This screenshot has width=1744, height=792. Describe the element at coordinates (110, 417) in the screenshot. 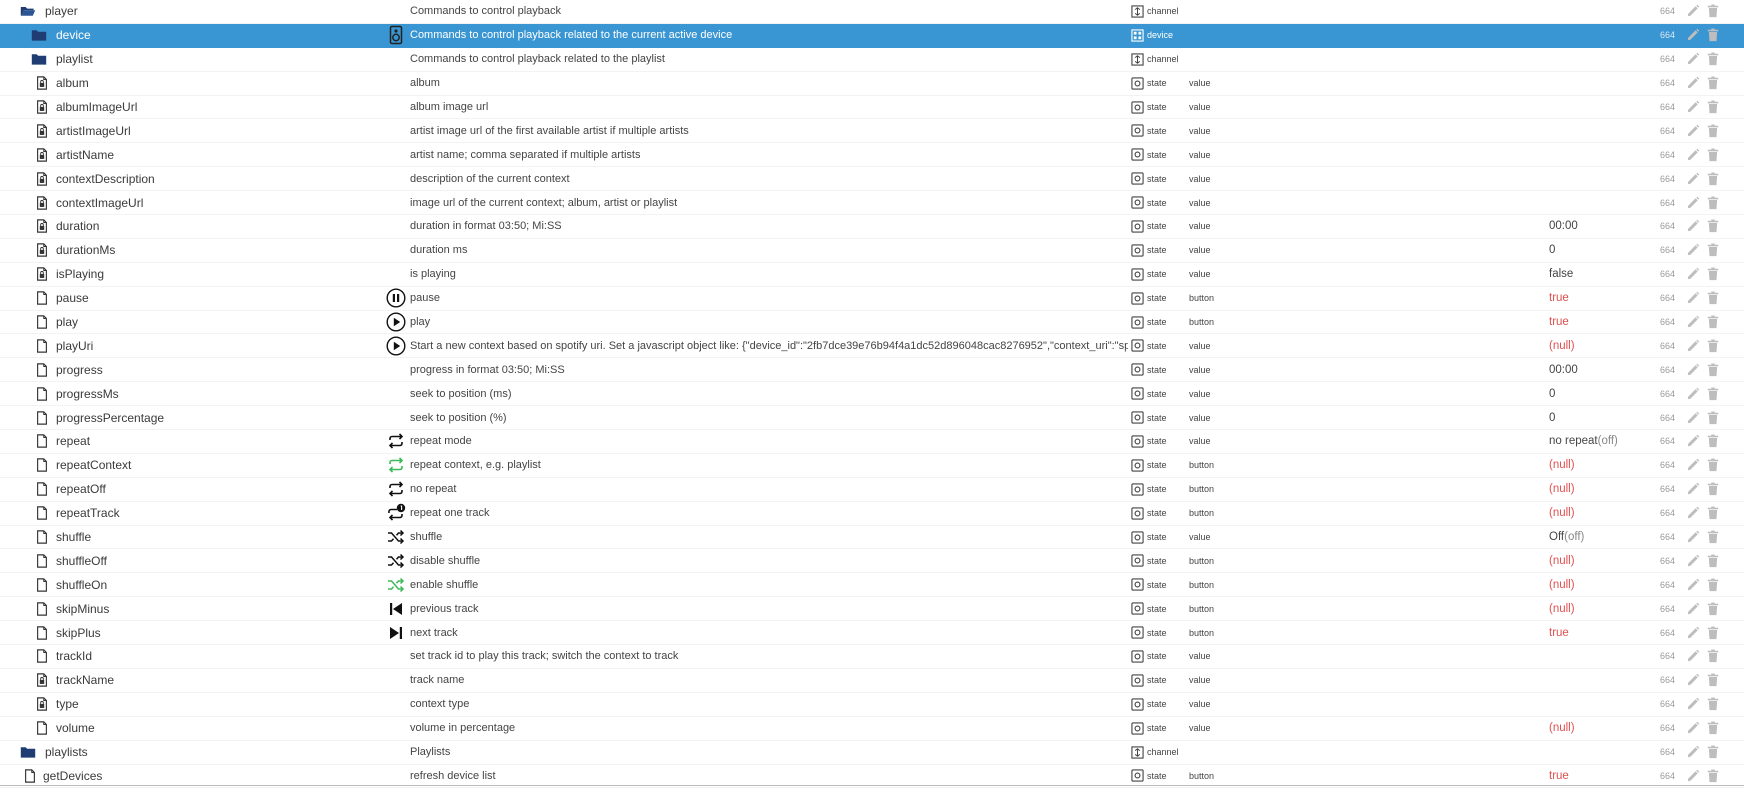

I see `node-name: progressPercentage` at that location.